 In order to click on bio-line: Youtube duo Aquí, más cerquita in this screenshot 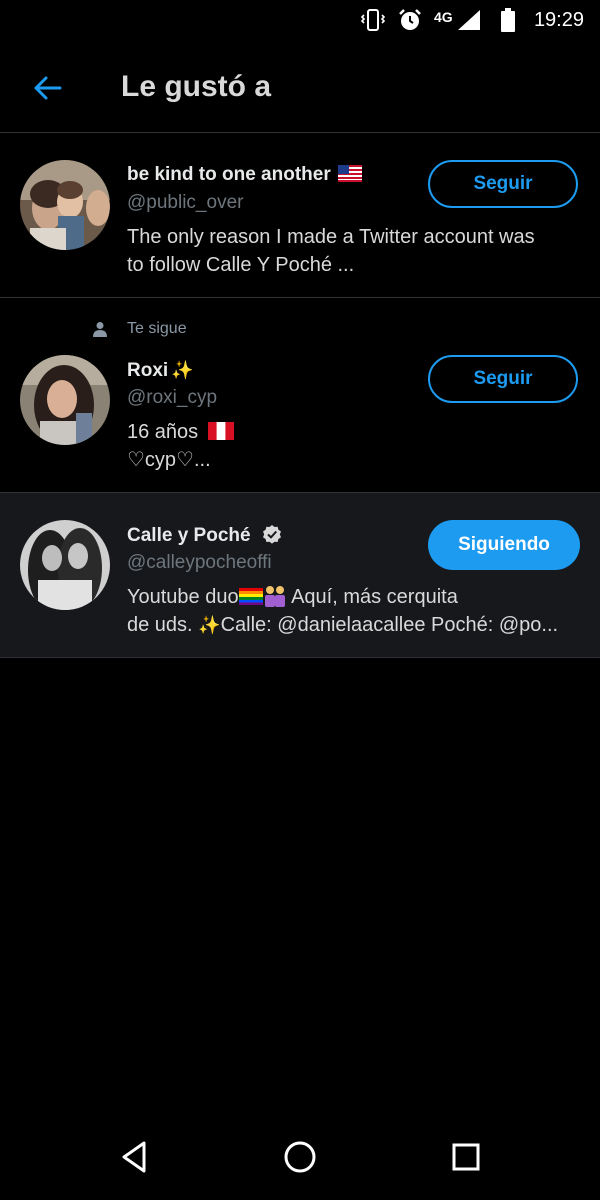, I will do `click(352, 597)`.